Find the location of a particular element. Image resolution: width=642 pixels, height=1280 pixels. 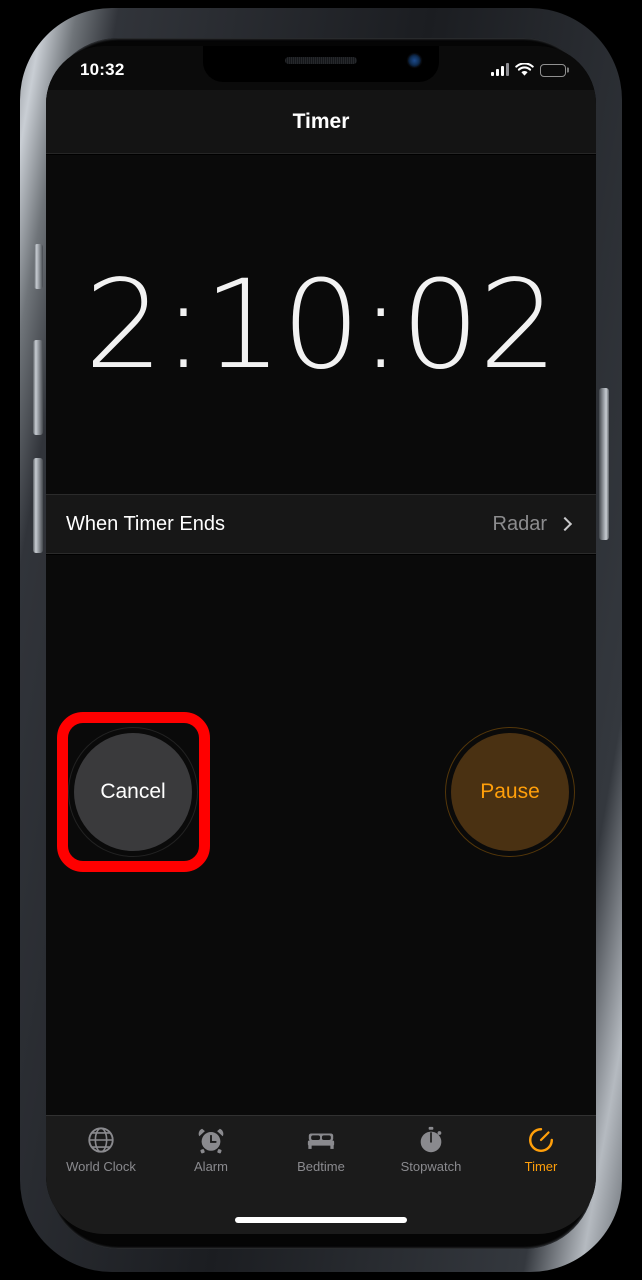

timer-countdown-value: 2:10:02 is located at coordinates (321, 324).